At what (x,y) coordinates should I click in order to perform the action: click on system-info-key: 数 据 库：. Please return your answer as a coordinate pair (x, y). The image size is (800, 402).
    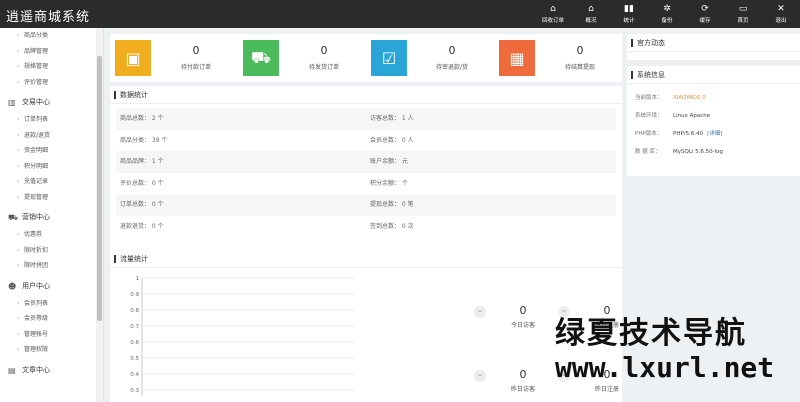
    Looking at the image, I should click on (648, 152).